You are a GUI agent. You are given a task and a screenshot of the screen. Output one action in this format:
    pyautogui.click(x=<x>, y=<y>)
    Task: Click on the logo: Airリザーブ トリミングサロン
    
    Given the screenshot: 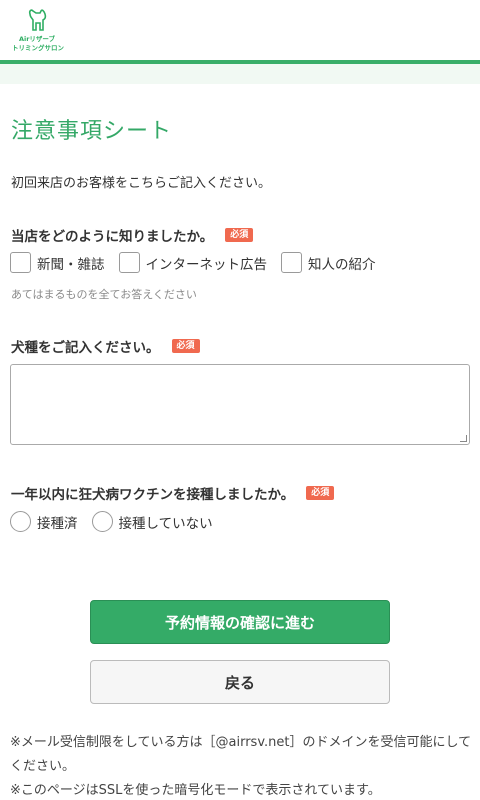 What is the action you would take?
    pyautogui.click(x=38, y=31)
    